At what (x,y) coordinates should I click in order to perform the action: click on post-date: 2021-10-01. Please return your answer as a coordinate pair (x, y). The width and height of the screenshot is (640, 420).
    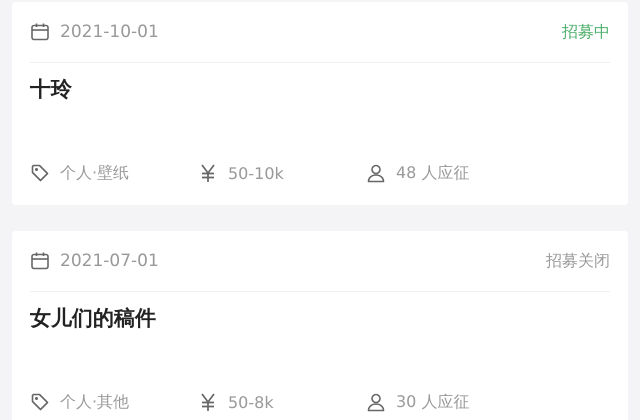
    Looking at the image, I should click on (109, 32).